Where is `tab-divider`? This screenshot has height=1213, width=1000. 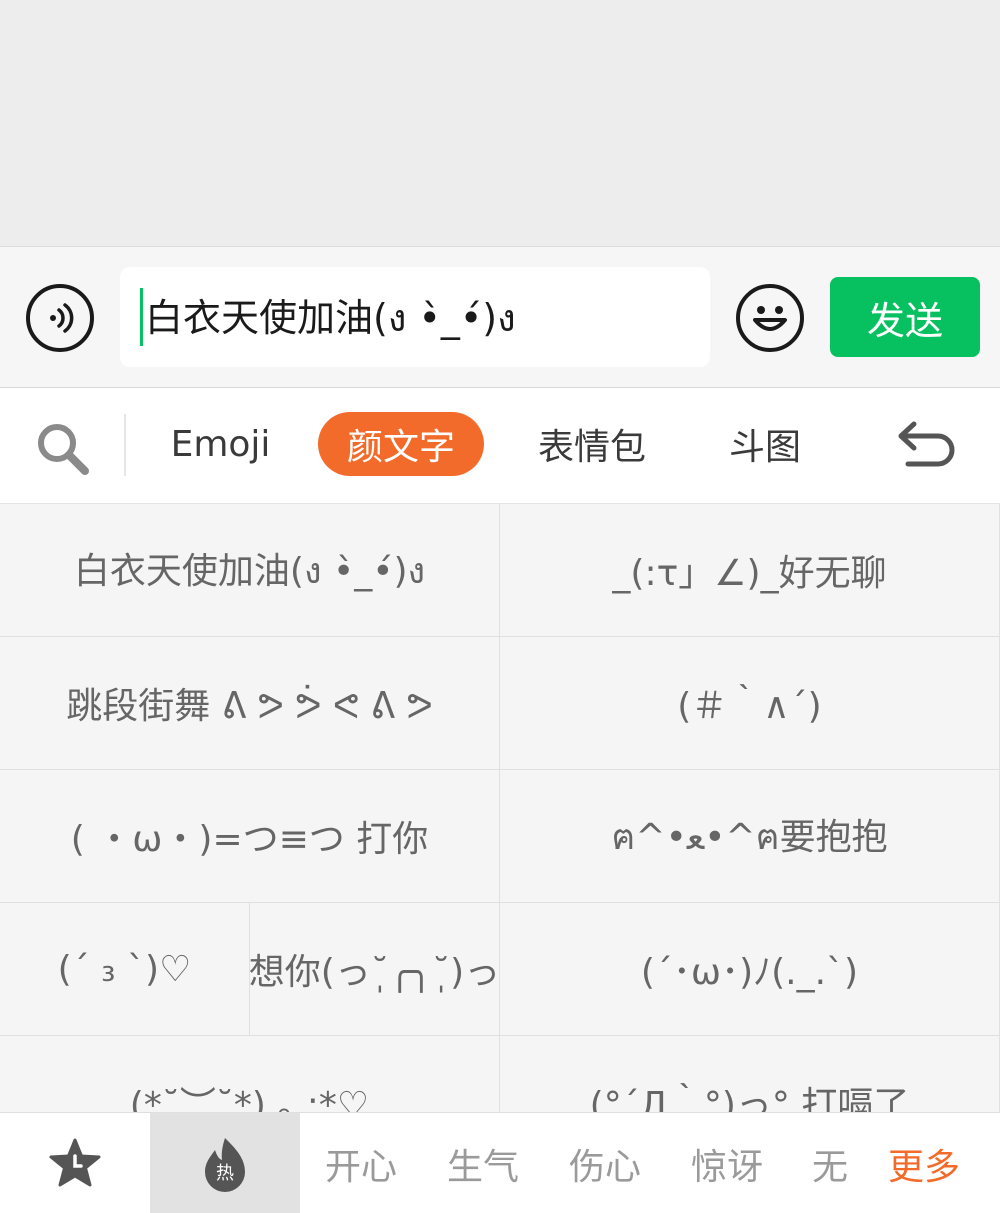 tab-divider is located at coordinates (125, 445).